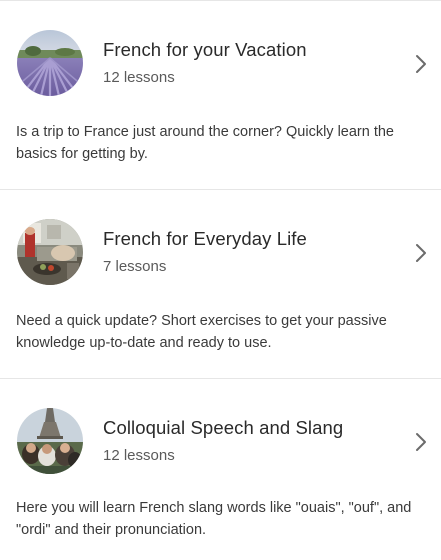 The width and height of the screenshot is (441, 560). What do you see at coordinates (223, 427) in the screenshot?
I see `course-title: Colloquial Speech and Slang` at bounding box center [223, 427].